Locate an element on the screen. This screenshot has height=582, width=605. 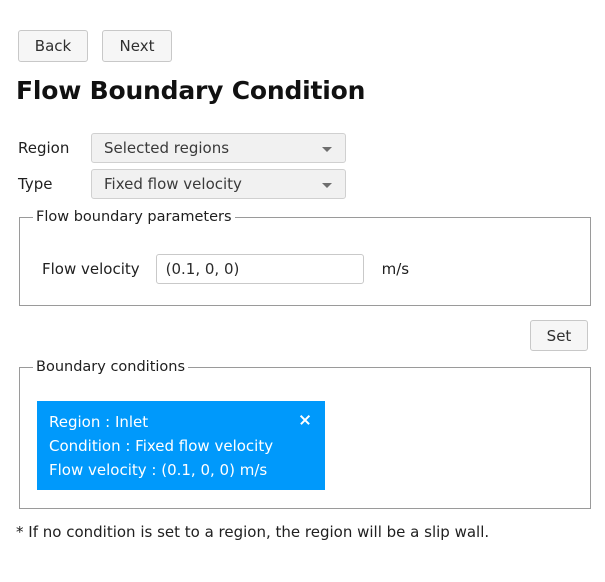
type-row: Type Fixed flow velocity is located at coordinates (182, 184).